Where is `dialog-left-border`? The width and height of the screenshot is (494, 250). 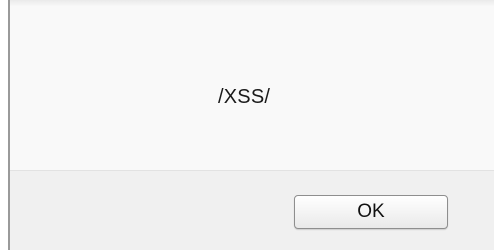
dialog-left-border is located at coordinates (5, 125).